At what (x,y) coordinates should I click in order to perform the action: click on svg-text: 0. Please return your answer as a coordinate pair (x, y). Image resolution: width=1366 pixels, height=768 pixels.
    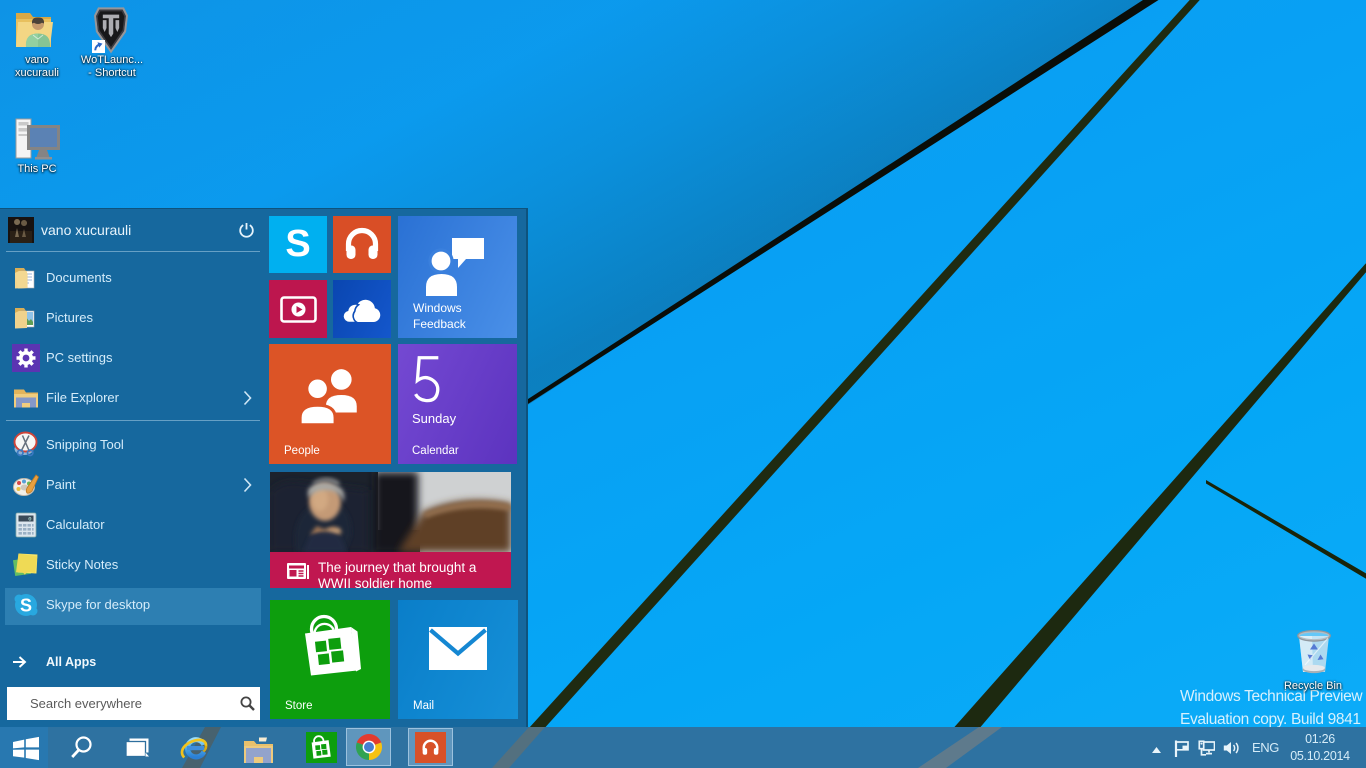
    Looking at the image, I should click on (29, 519).